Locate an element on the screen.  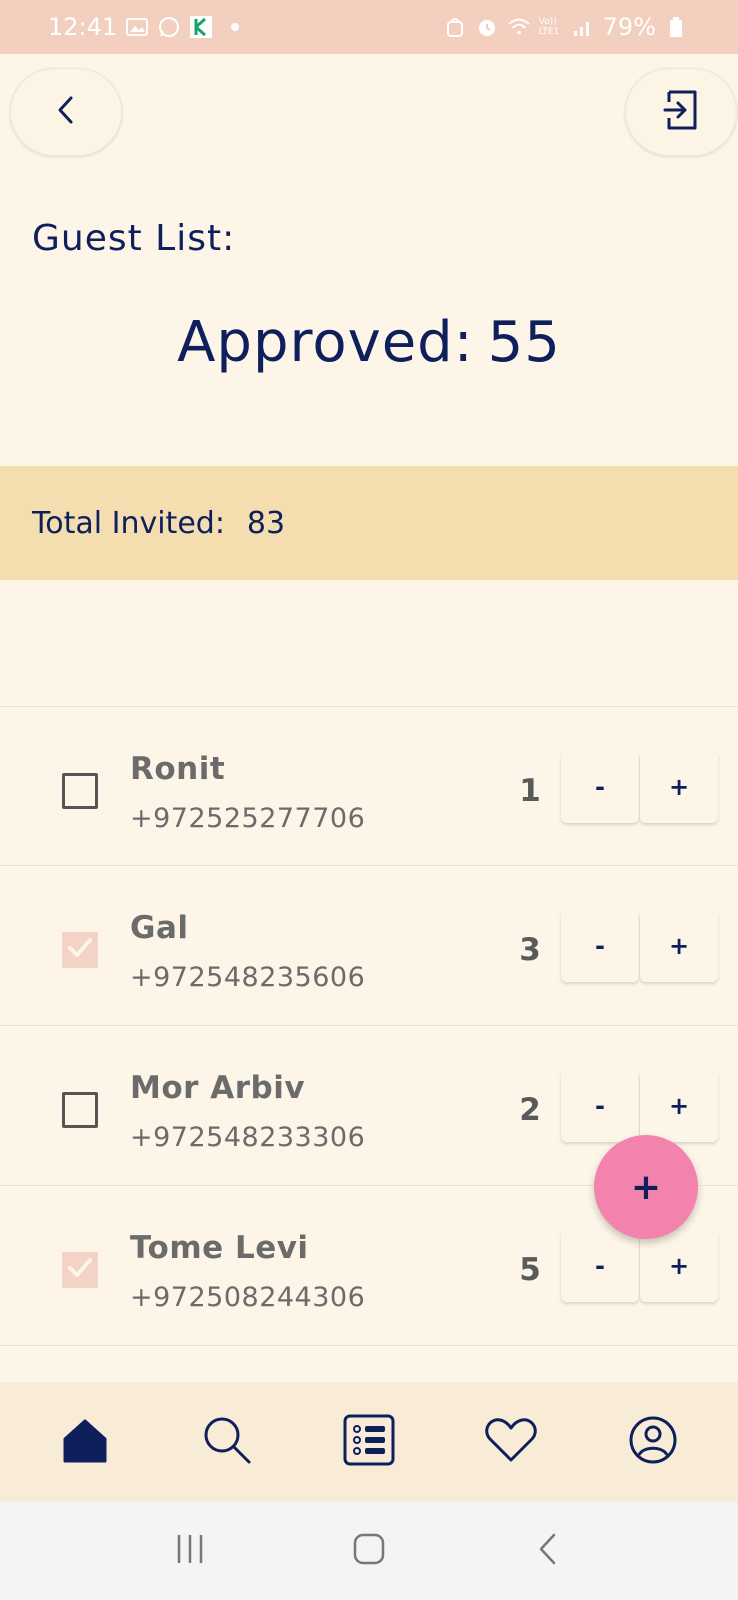
guest-row: Ronit +972525277706 1 - + is located at coordinates (369, 786).